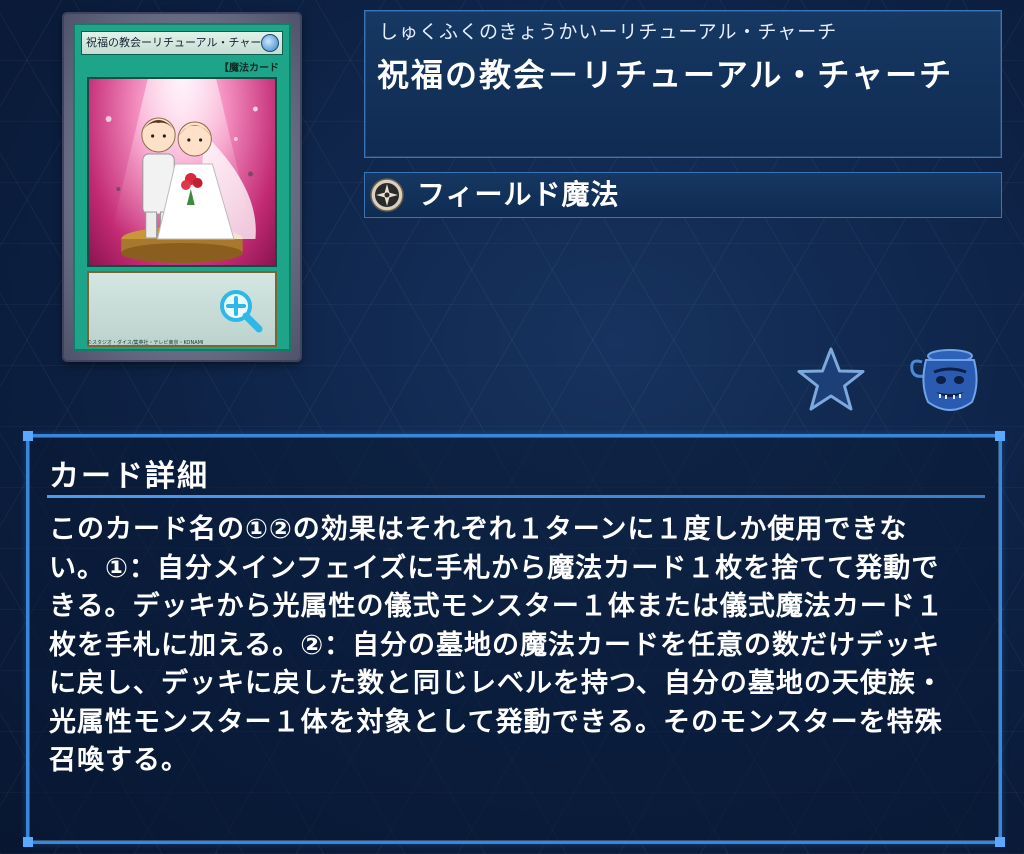 This screenshot has height=854, width=1024. Describe the element at coordinates (249, 68) in the screenshot. I see `card-image-type-line: 【魔法カード` at that location.